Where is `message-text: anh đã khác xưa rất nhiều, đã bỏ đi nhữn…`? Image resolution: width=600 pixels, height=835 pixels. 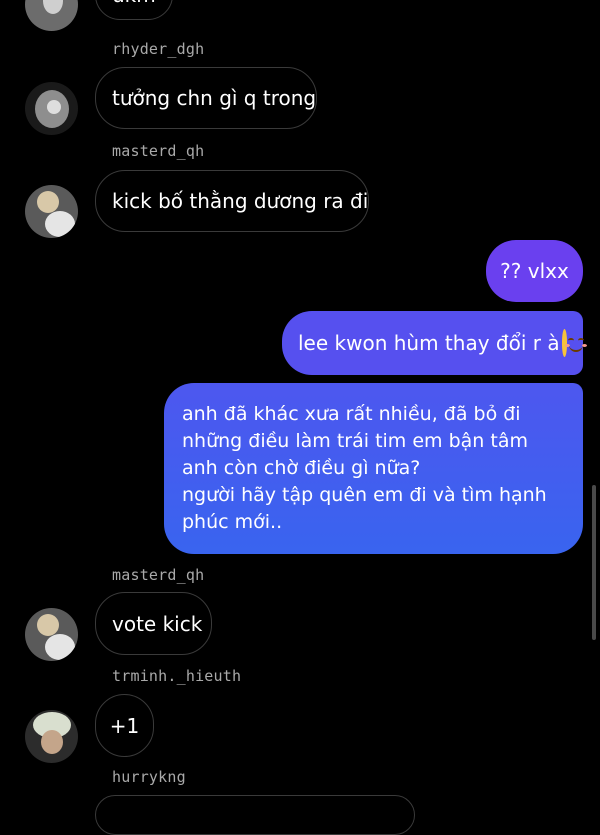 message-text: anh đã khác xưa rất nhiều, đã bỏ đi nhữn… is located at coordinates (364, 468).